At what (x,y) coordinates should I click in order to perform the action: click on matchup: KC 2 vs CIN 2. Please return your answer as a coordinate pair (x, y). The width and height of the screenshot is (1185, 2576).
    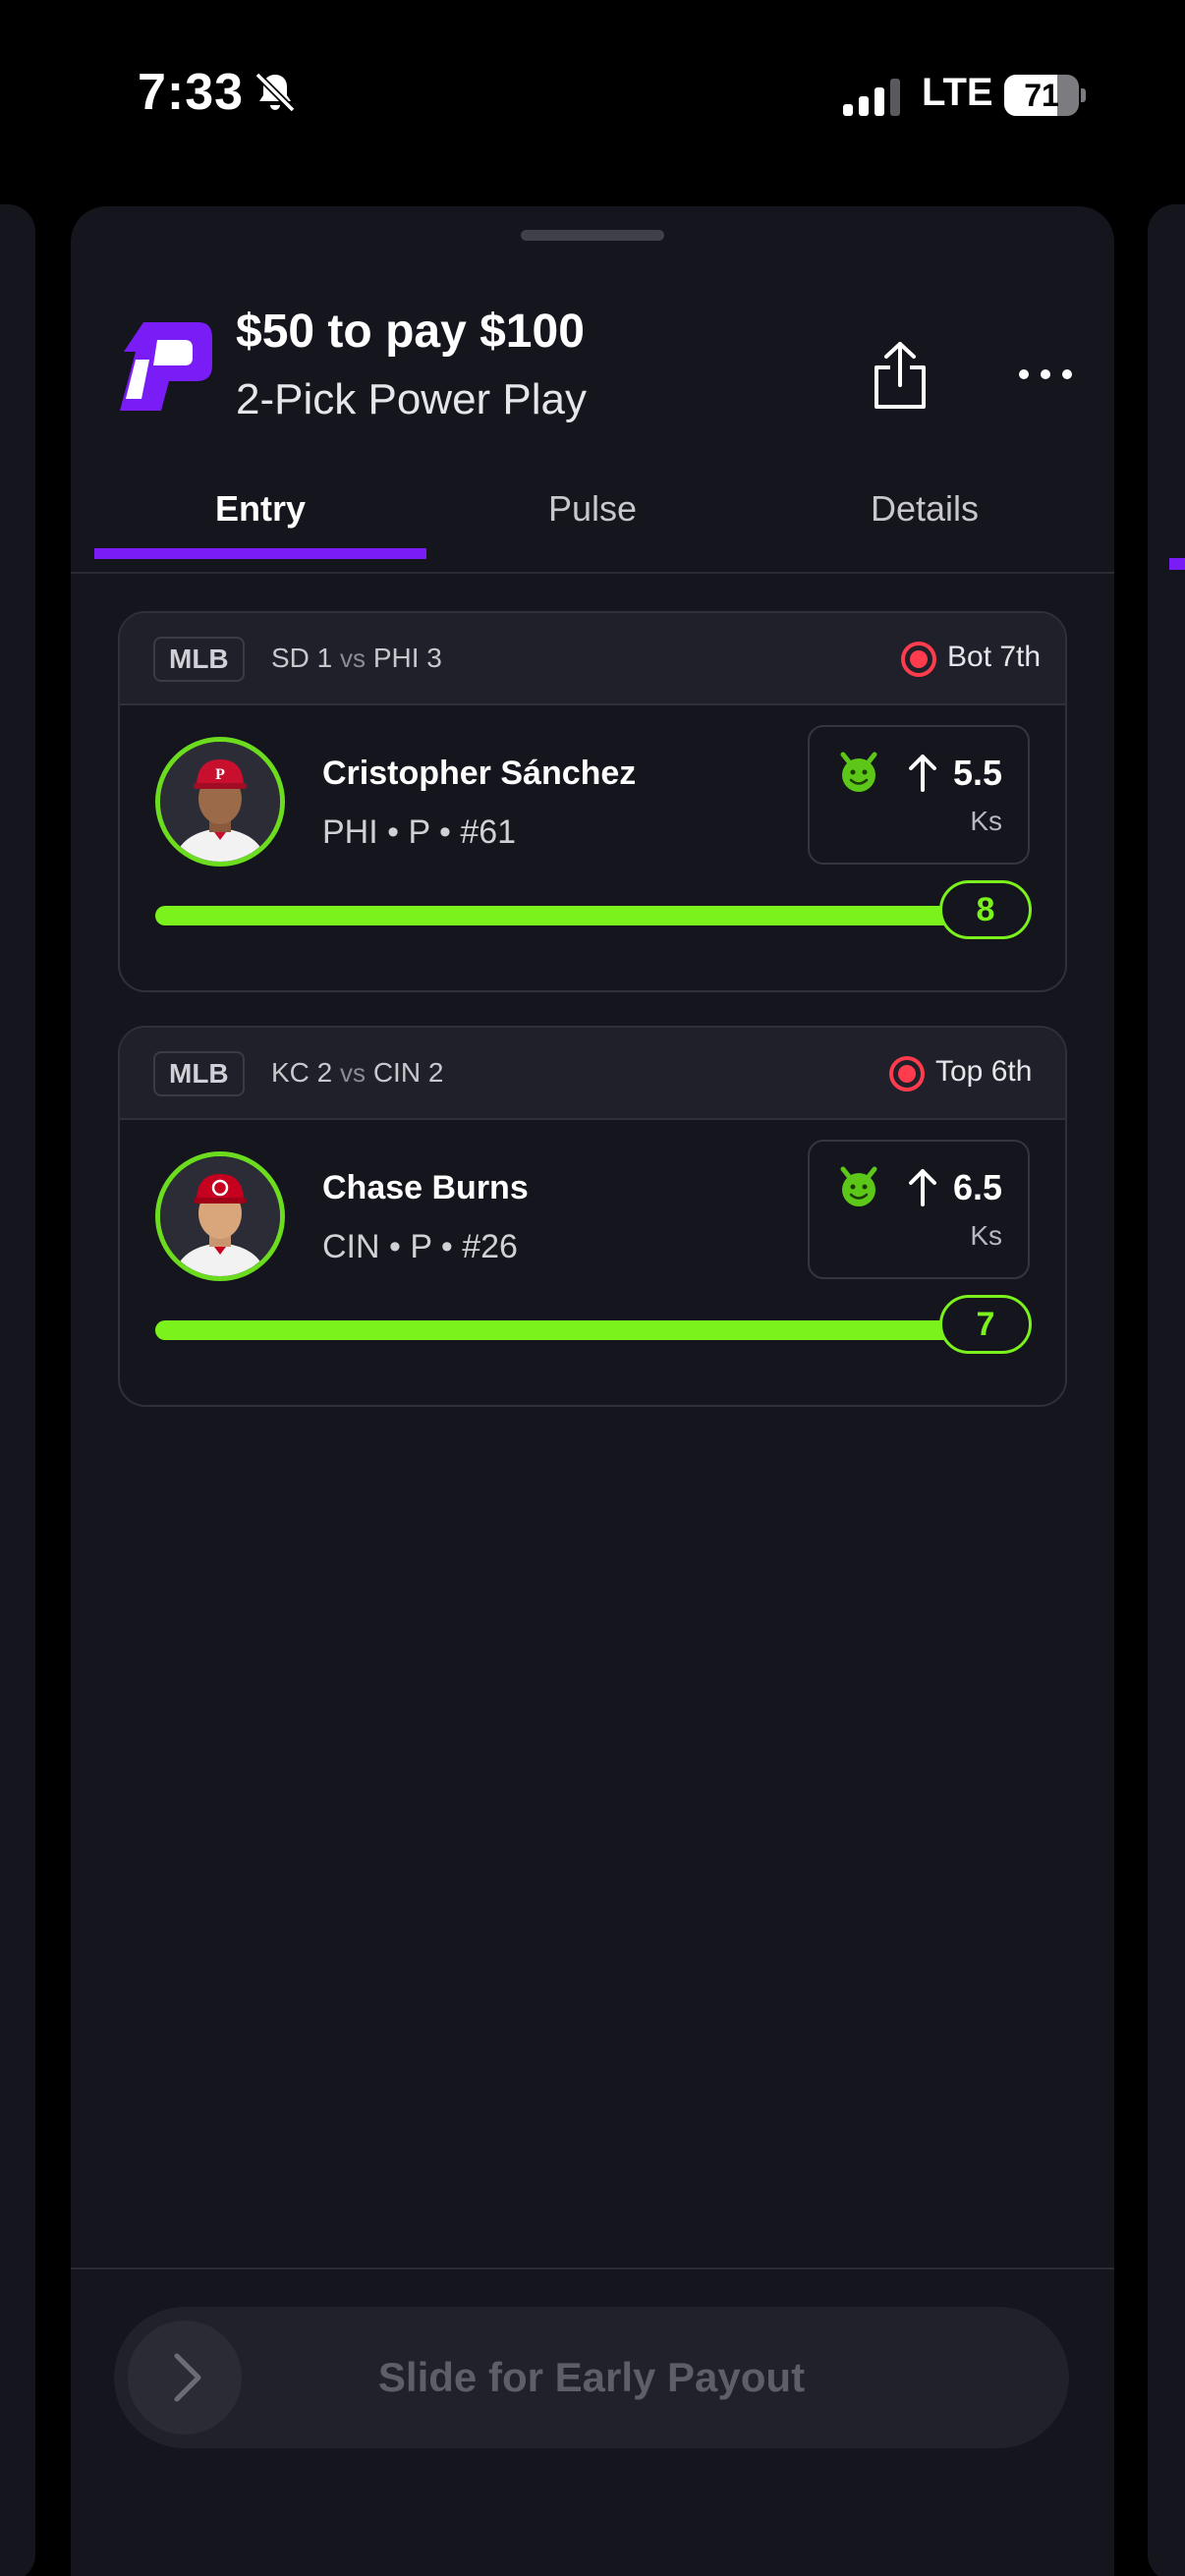
    Looking at the image, I should click on (357, 1072).